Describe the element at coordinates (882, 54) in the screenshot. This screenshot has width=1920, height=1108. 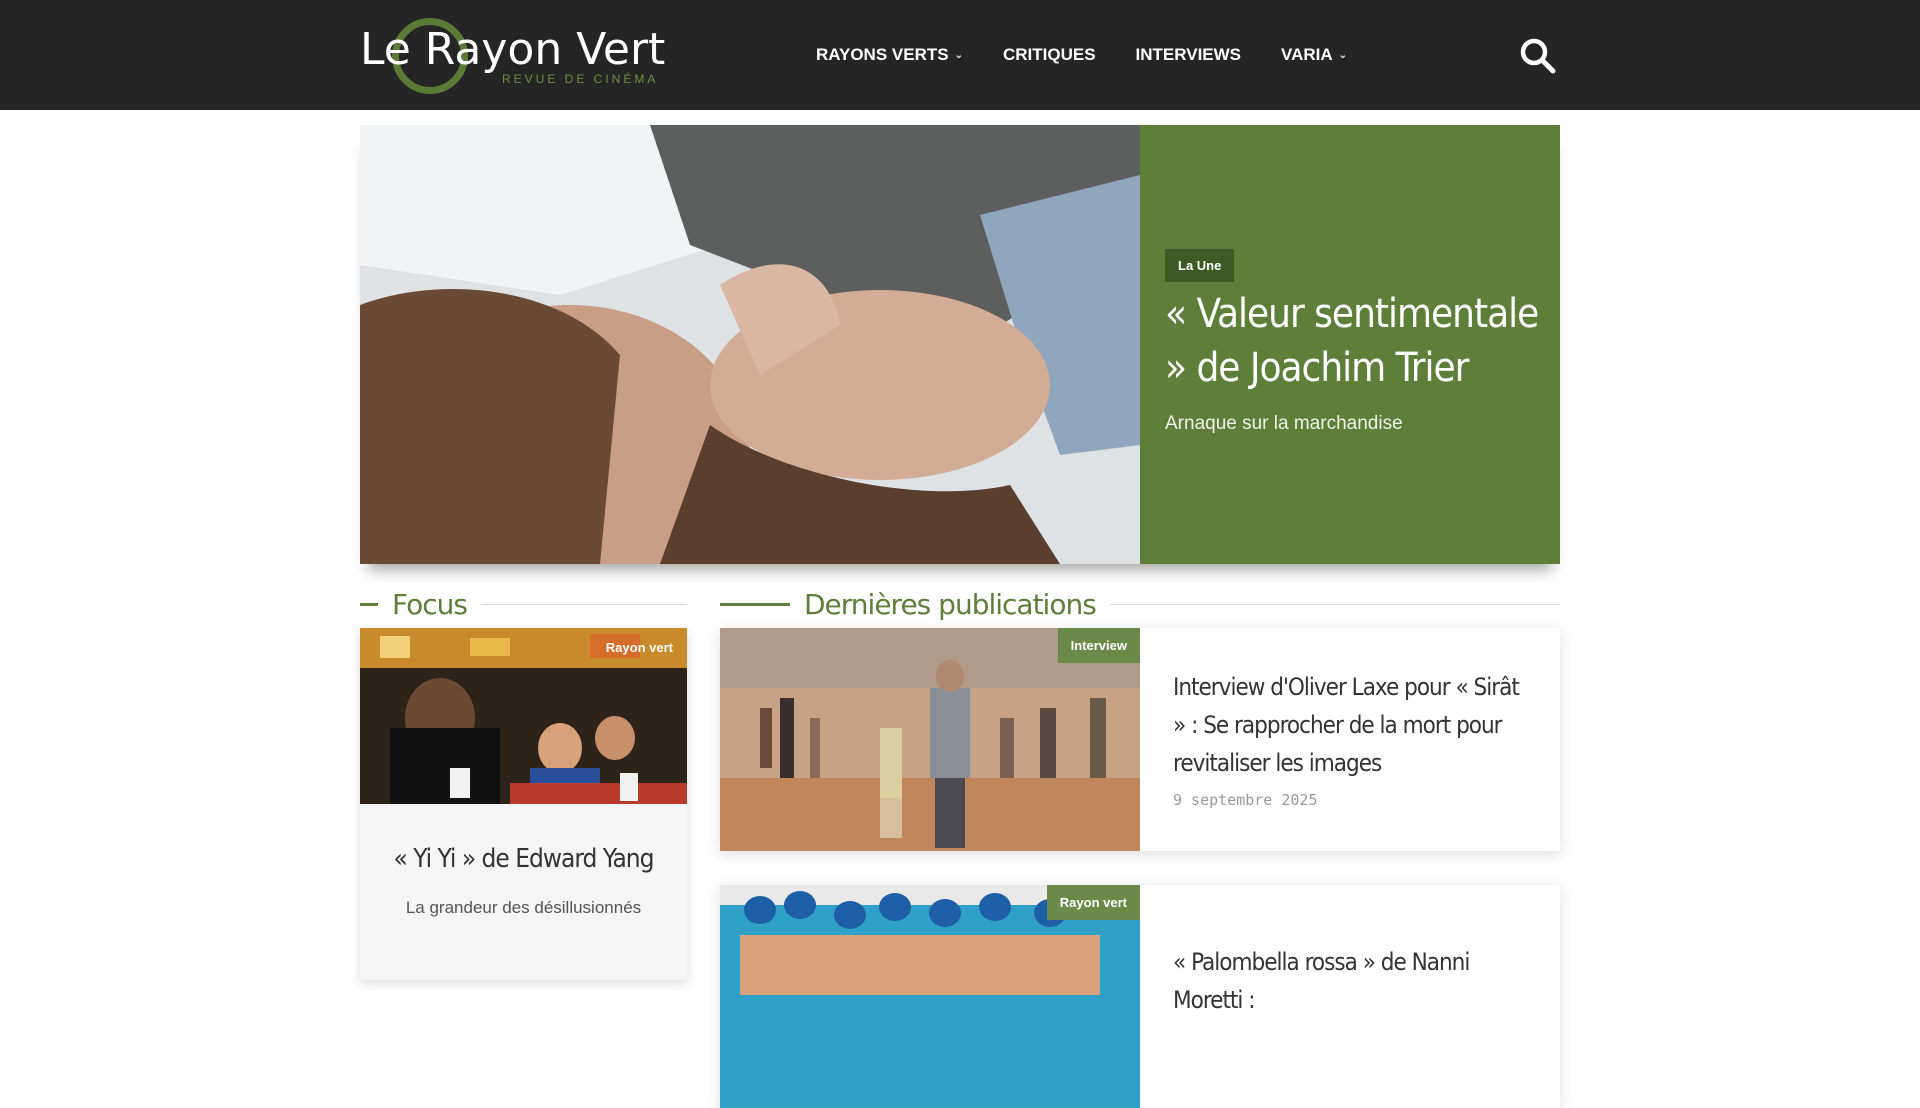
I see `nav-item-label: RAYONS VERTS` at that location.